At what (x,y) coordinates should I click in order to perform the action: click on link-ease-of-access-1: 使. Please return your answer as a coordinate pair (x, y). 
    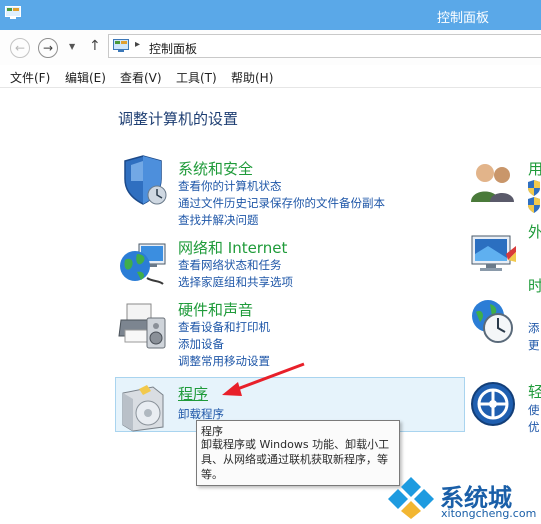
    Looking at the image, I should click on (534, 410).